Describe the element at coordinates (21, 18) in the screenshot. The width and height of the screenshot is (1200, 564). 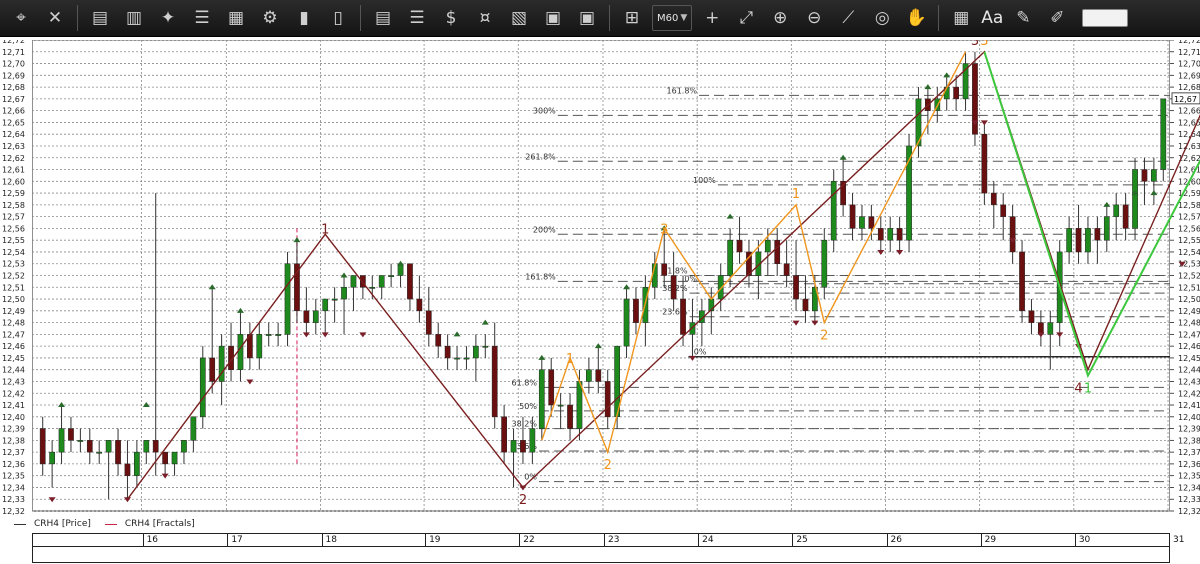
I see `crosshair-off-icon: ⌖` at that location.